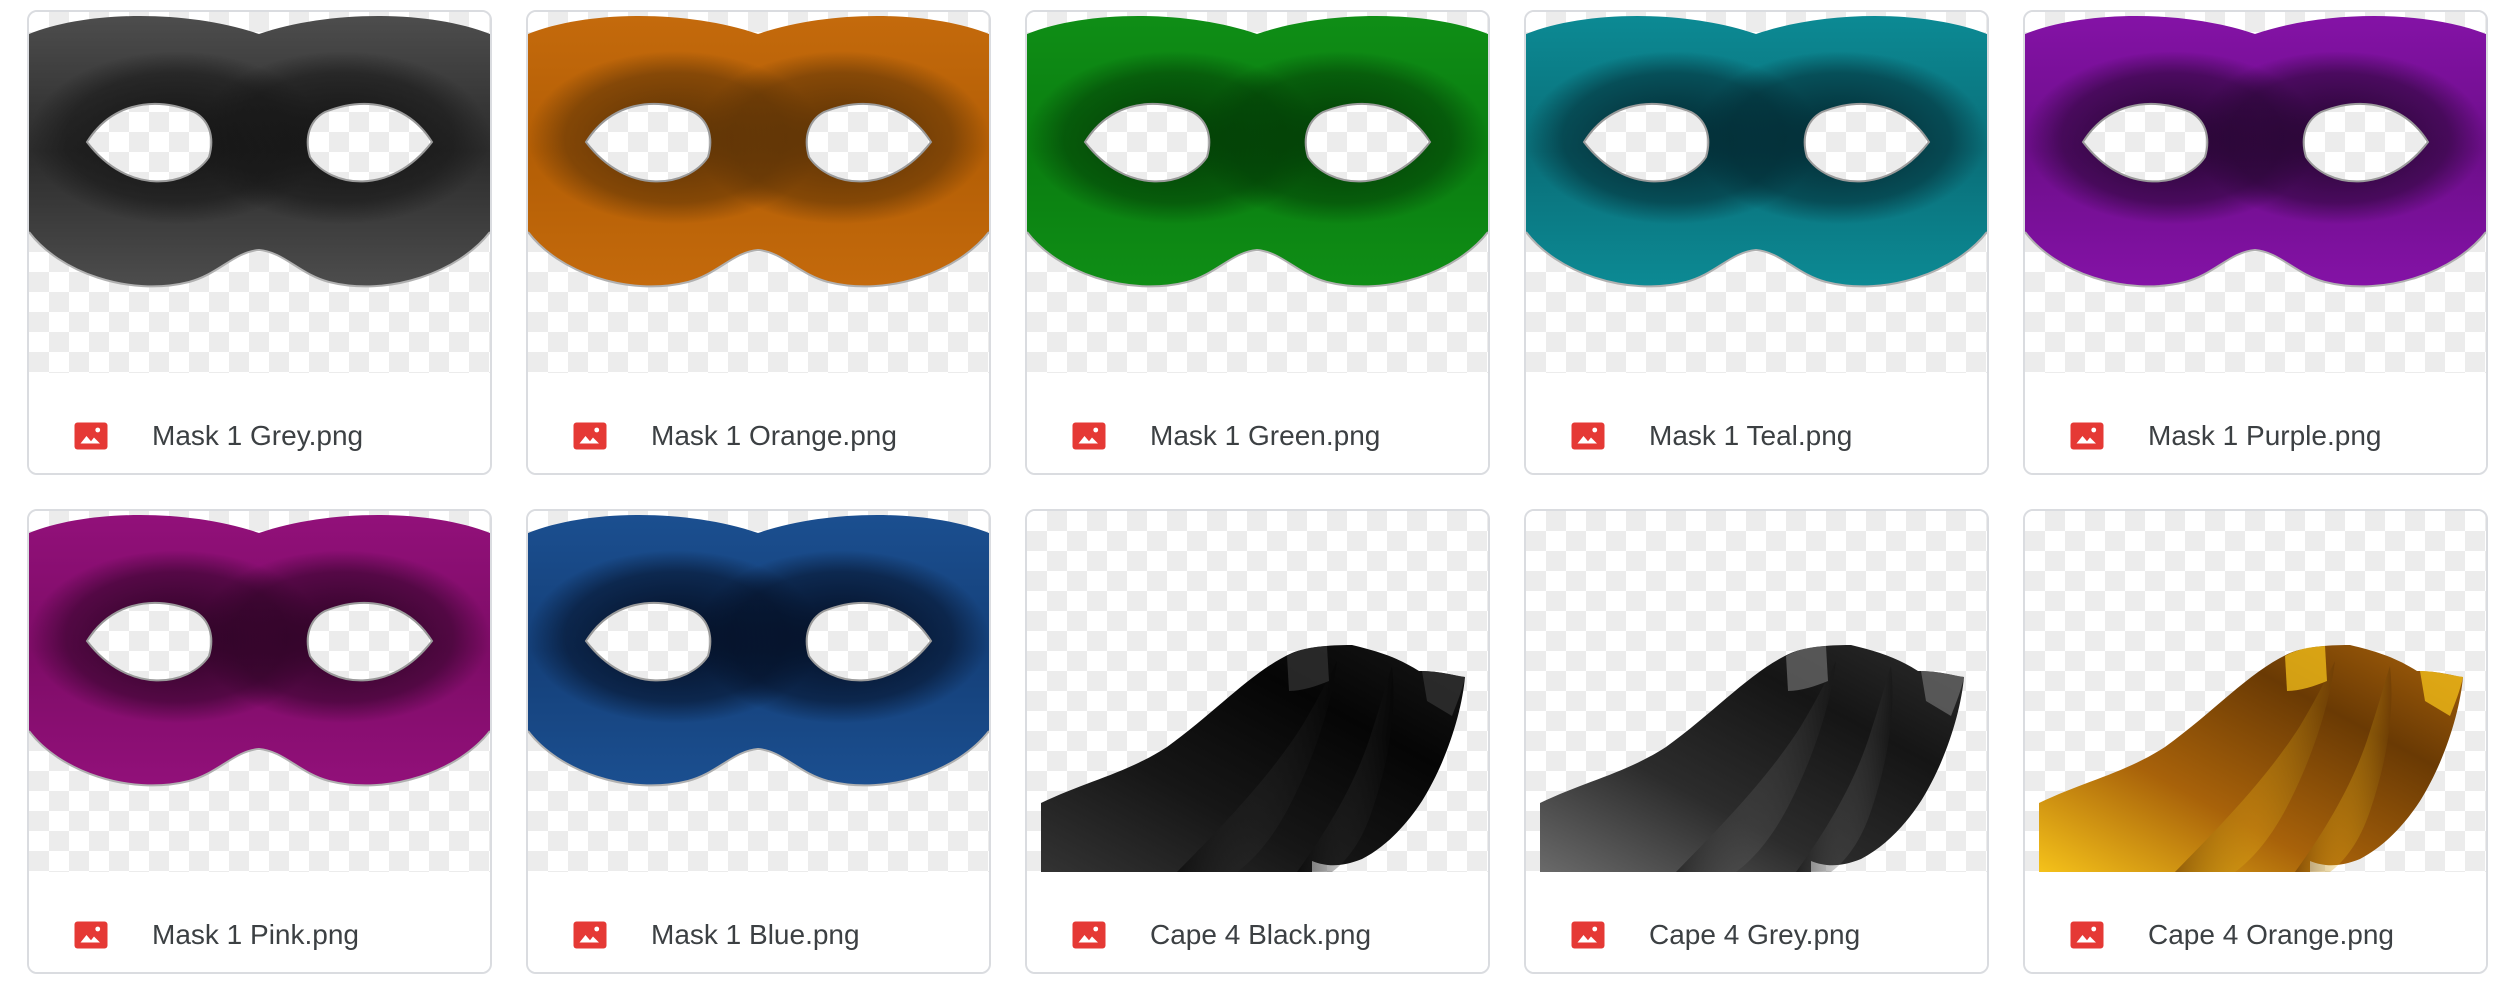  Describe the element at coordinates (255, 934) in the screenshot. I see `file-name: Mask 1 Pink.png` at that location.